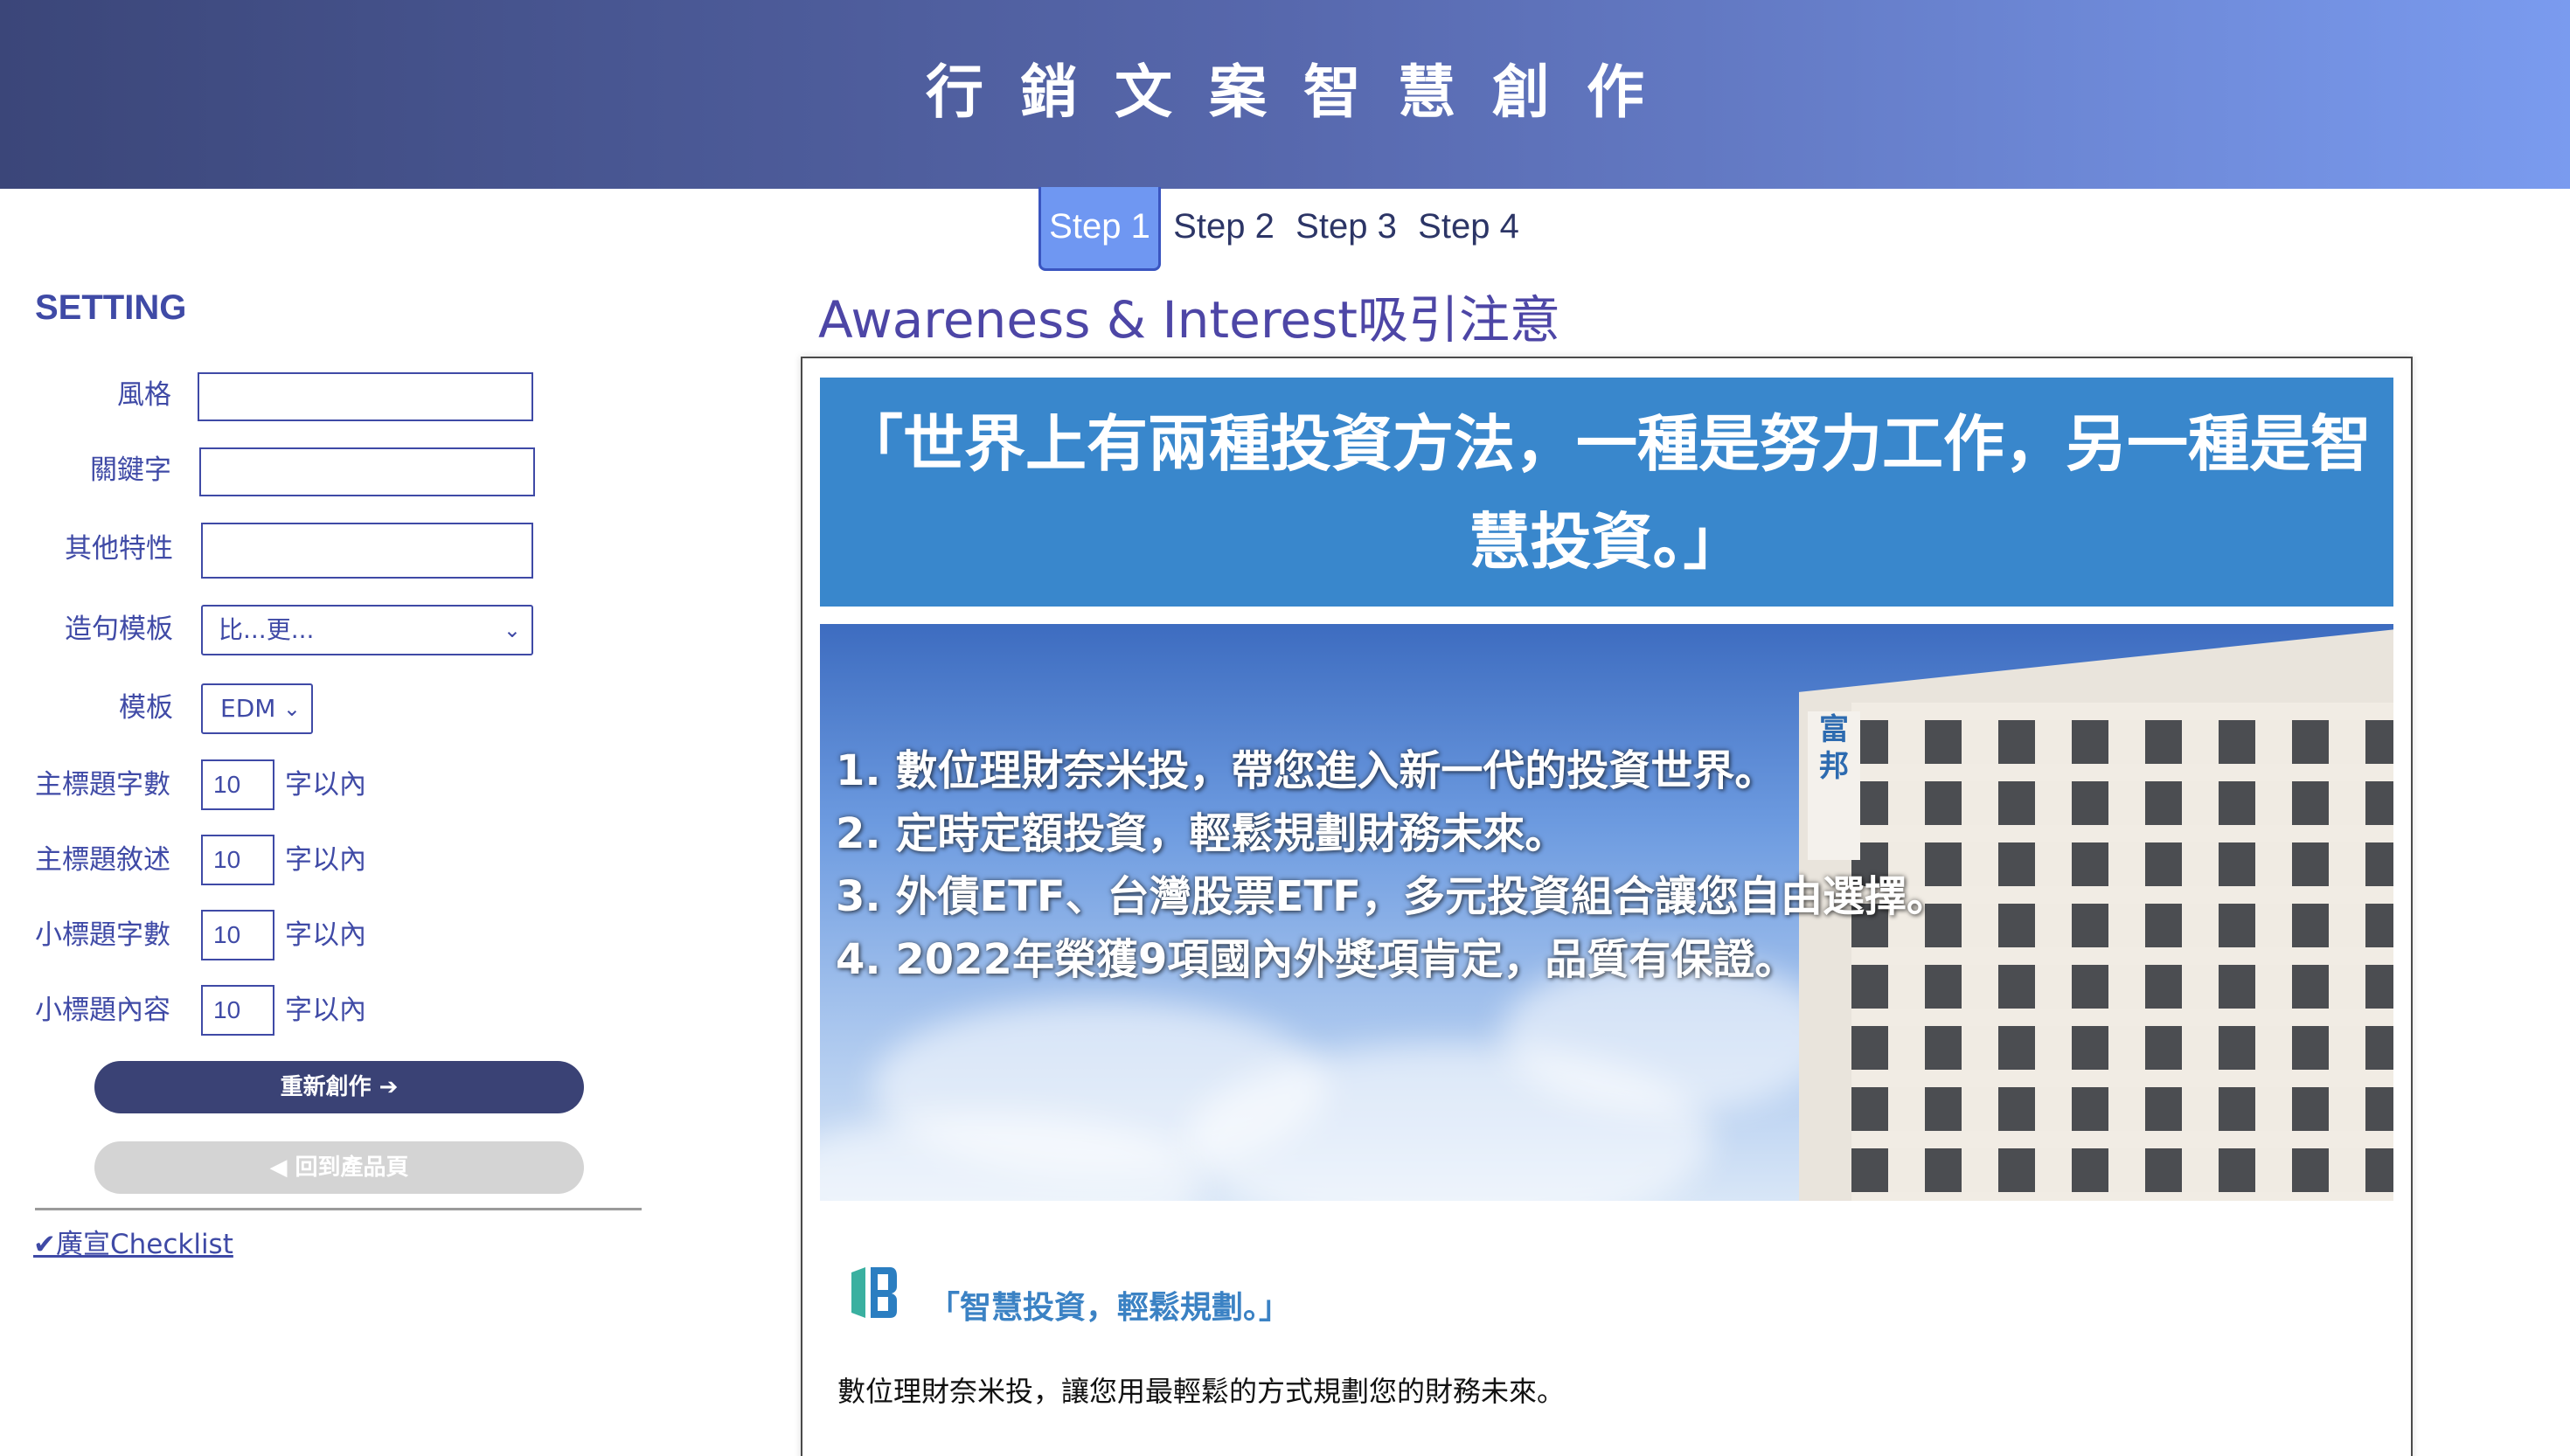 The height and width of the screenshot is (1456, 2570). Describe the element at coordinates (1303, 92) in the screenshot. I see `app-title: 行銷文案智慧創作` at that location.